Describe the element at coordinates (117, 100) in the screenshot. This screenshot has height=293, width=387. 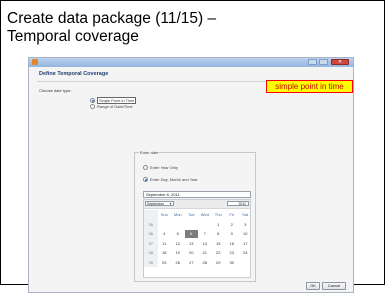
I see `radio-label: Single Point in Time` at that location.